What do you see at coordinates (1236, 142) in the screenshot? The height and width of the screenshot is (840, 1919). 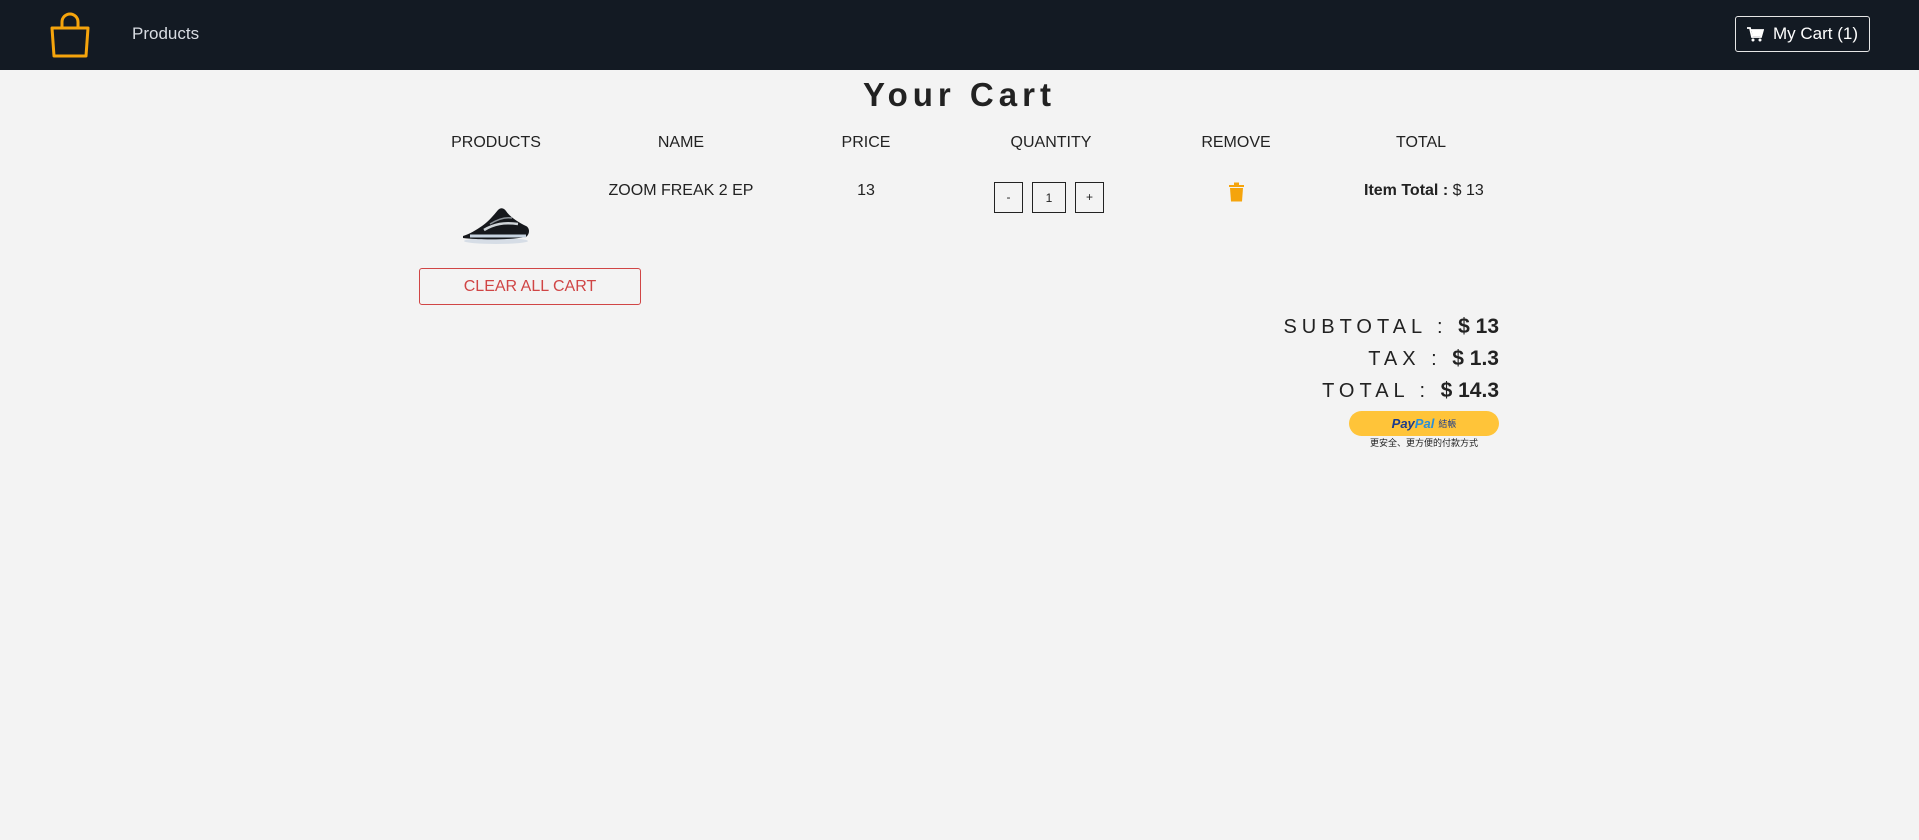 I see `header-remove: REMOVE` at bounding box center [1236, 142].